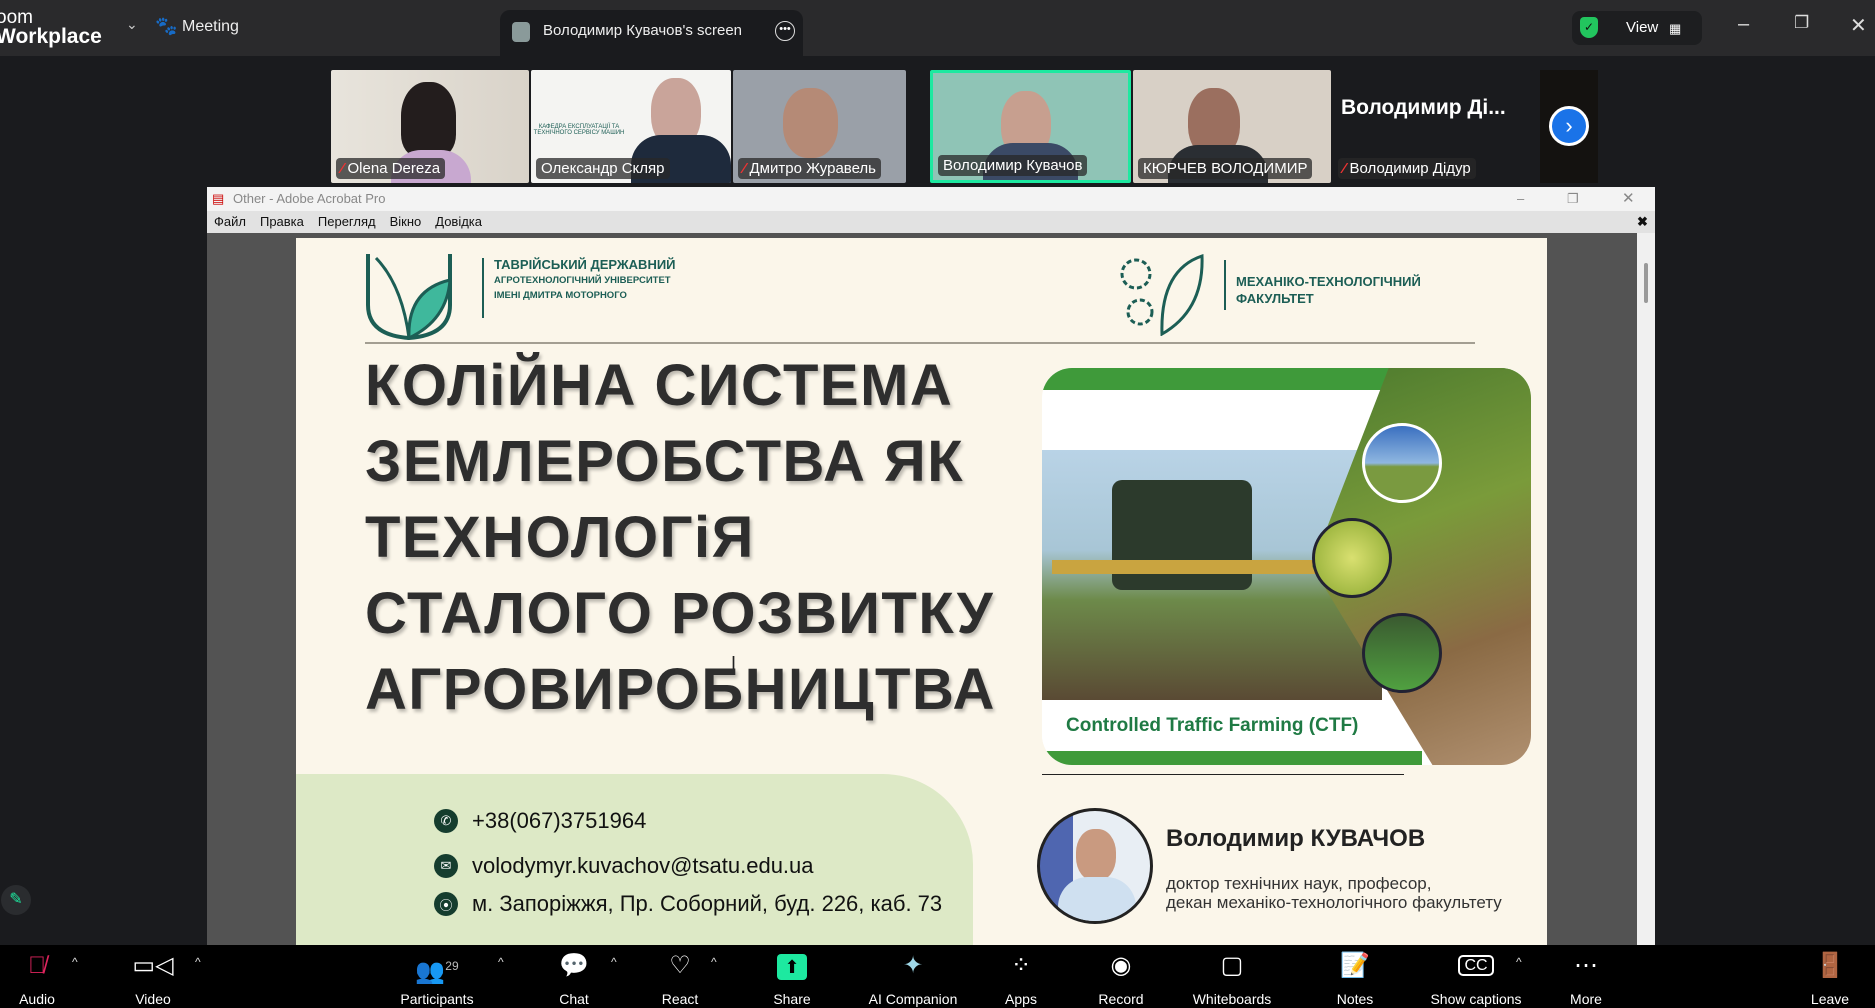 The width and height of the screenshot is (1875, 1008). I want to click on close-document-icon: ✖, so click(1642, 222).